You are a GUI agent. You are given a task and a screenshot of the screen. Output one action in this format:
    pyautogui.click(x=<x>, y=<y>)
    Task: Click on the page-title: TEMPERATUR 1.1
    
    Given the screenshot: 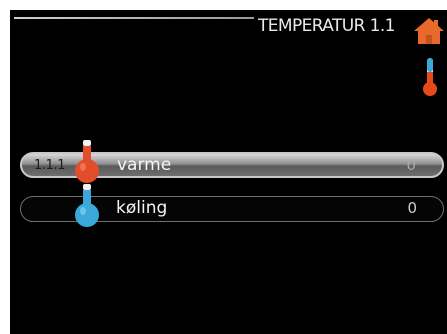 What is the action you would take?
    pyautogui.click(x=327, y=26)
    